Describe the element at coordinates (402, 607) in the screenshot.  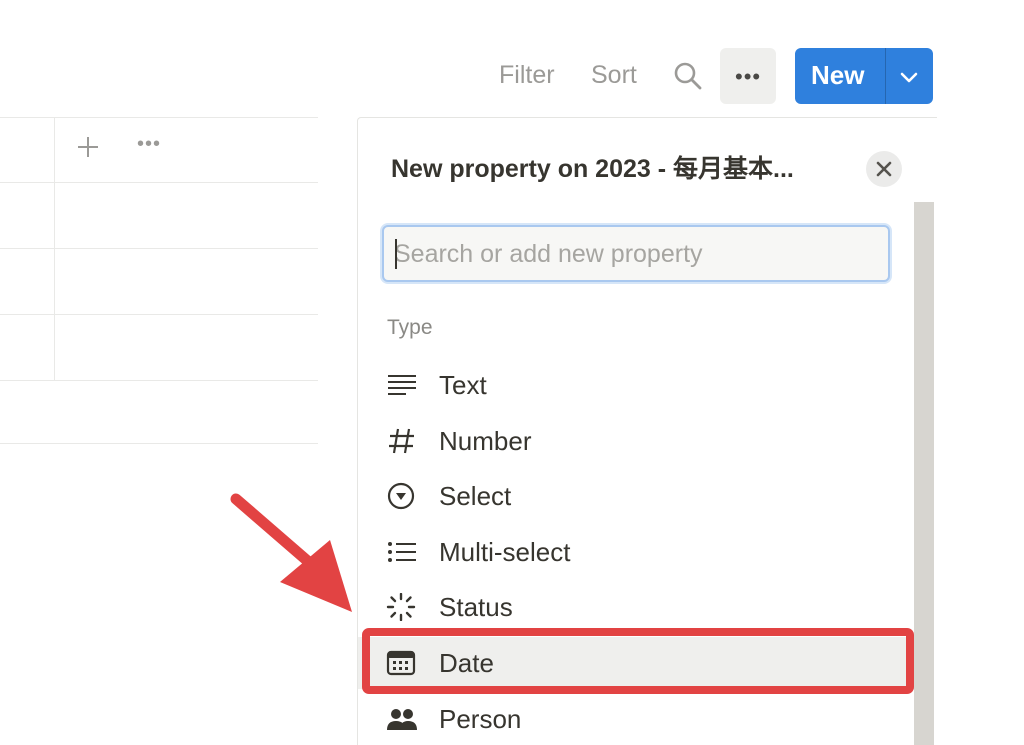
I see `status-loader-icon` at that location.